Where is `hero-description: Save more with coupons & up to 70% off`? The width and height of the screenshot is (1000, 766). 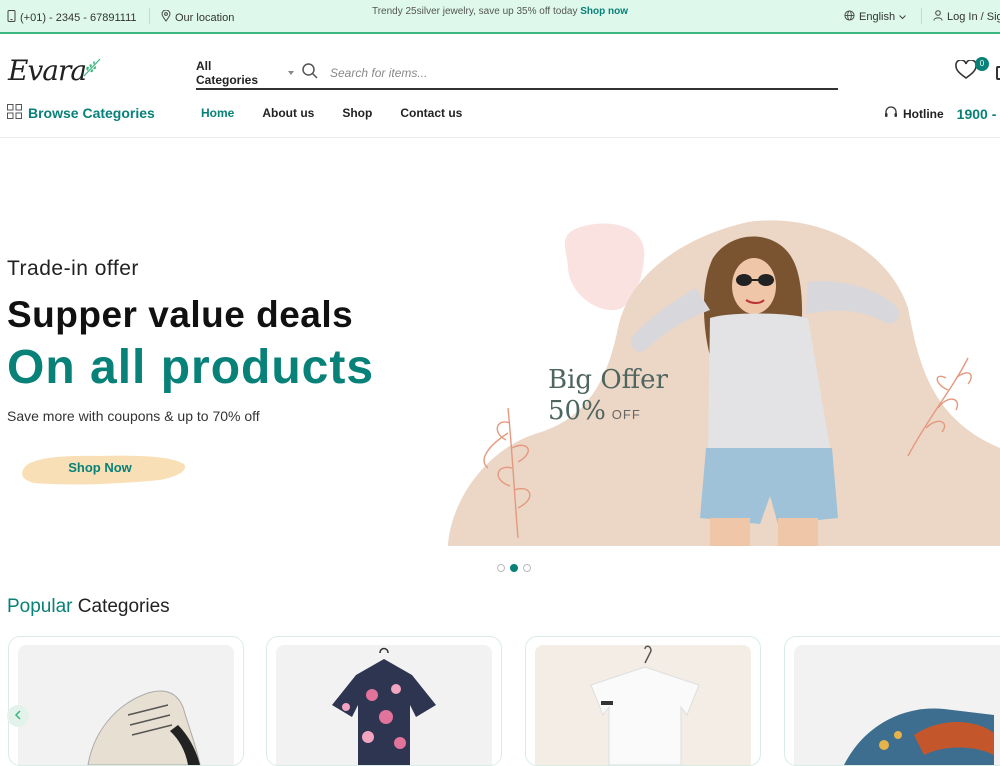
hero-description: Save more with coupons & up to 70% off is located at coordinates (133, 416).